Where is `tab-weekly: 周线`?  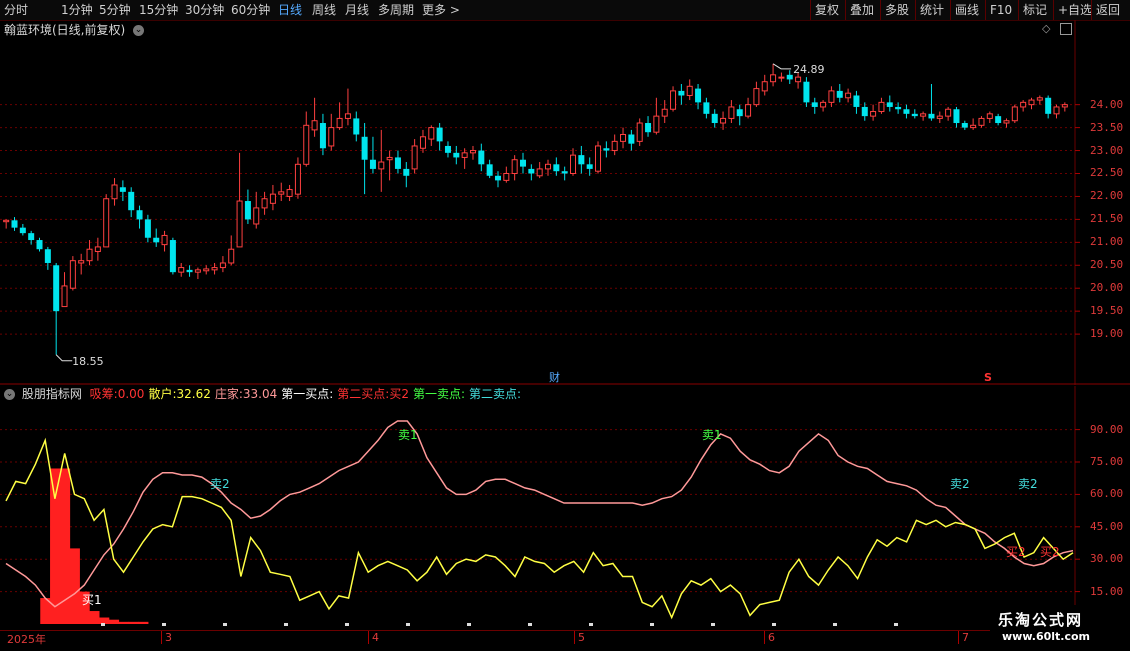
tab-weekly: 周线 is located at coordinates (324, 10).